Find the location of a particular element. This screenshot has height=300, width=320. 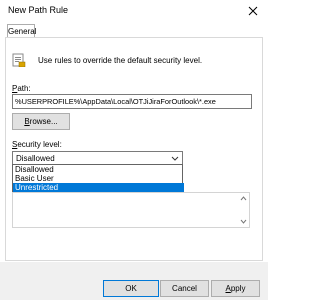

close-button is located at coordinates (253, 11).